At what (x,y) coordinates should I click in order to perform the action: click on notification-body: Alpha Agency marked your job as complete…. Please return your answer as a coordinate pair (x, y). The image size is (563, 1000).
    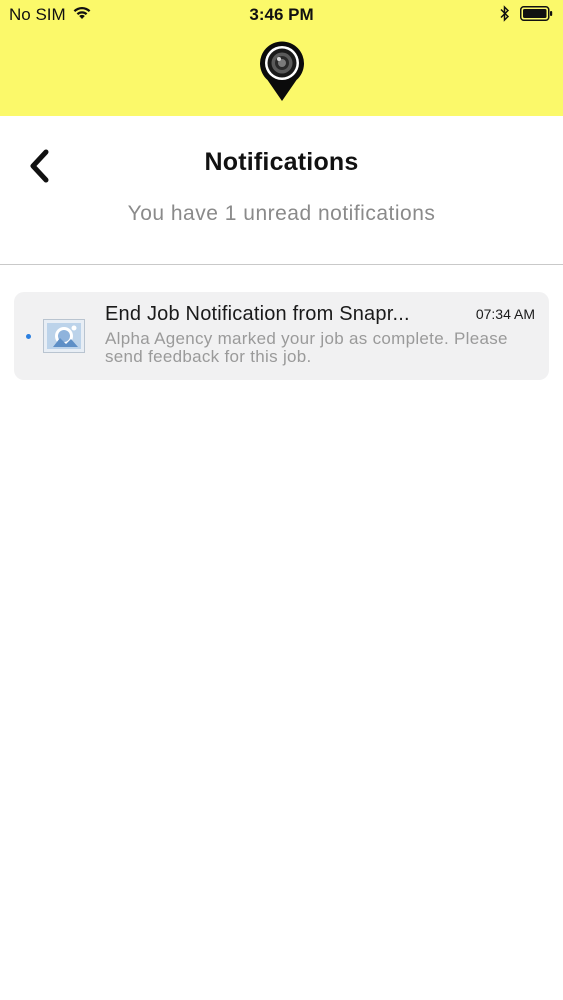
    Looking at the image, I should click on (306, 347).